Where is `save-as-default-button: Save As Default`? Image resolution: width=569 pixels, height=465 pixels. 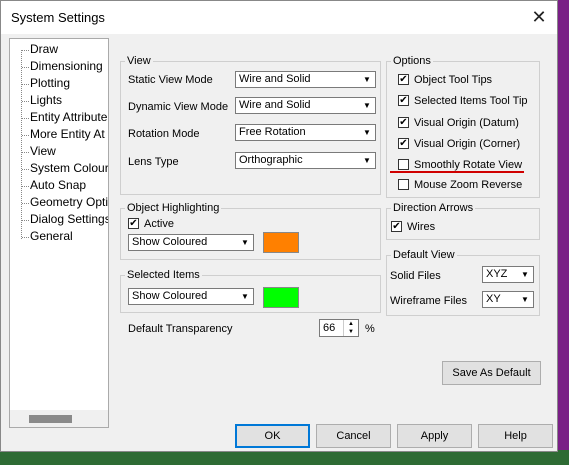
save-as-default-button: Save As Default is located at coordinates (491, 373).